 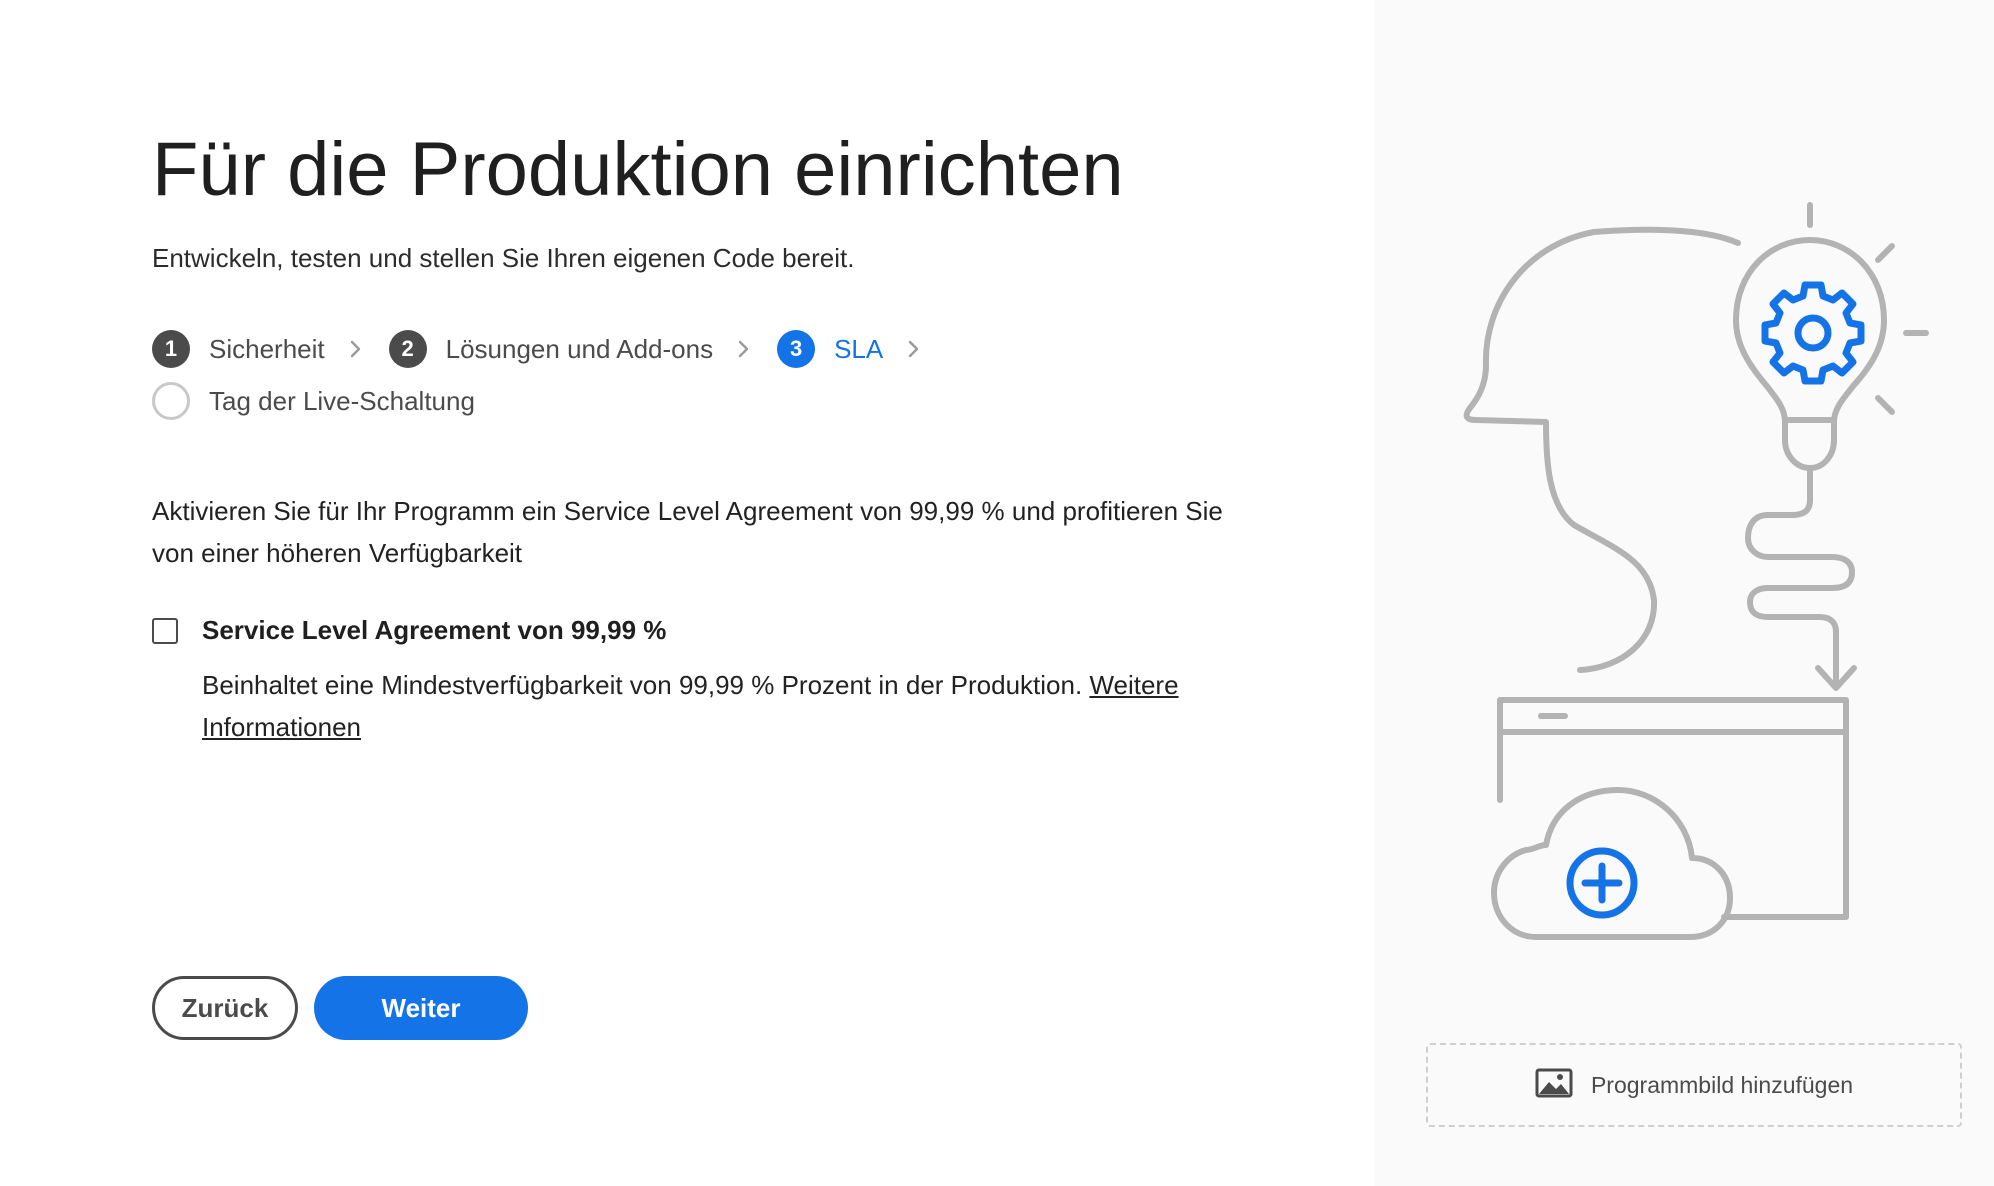 I want to click on sla-checkbox-label: Service Level Agreement von 99,99 %, so click(x=434, y=630).